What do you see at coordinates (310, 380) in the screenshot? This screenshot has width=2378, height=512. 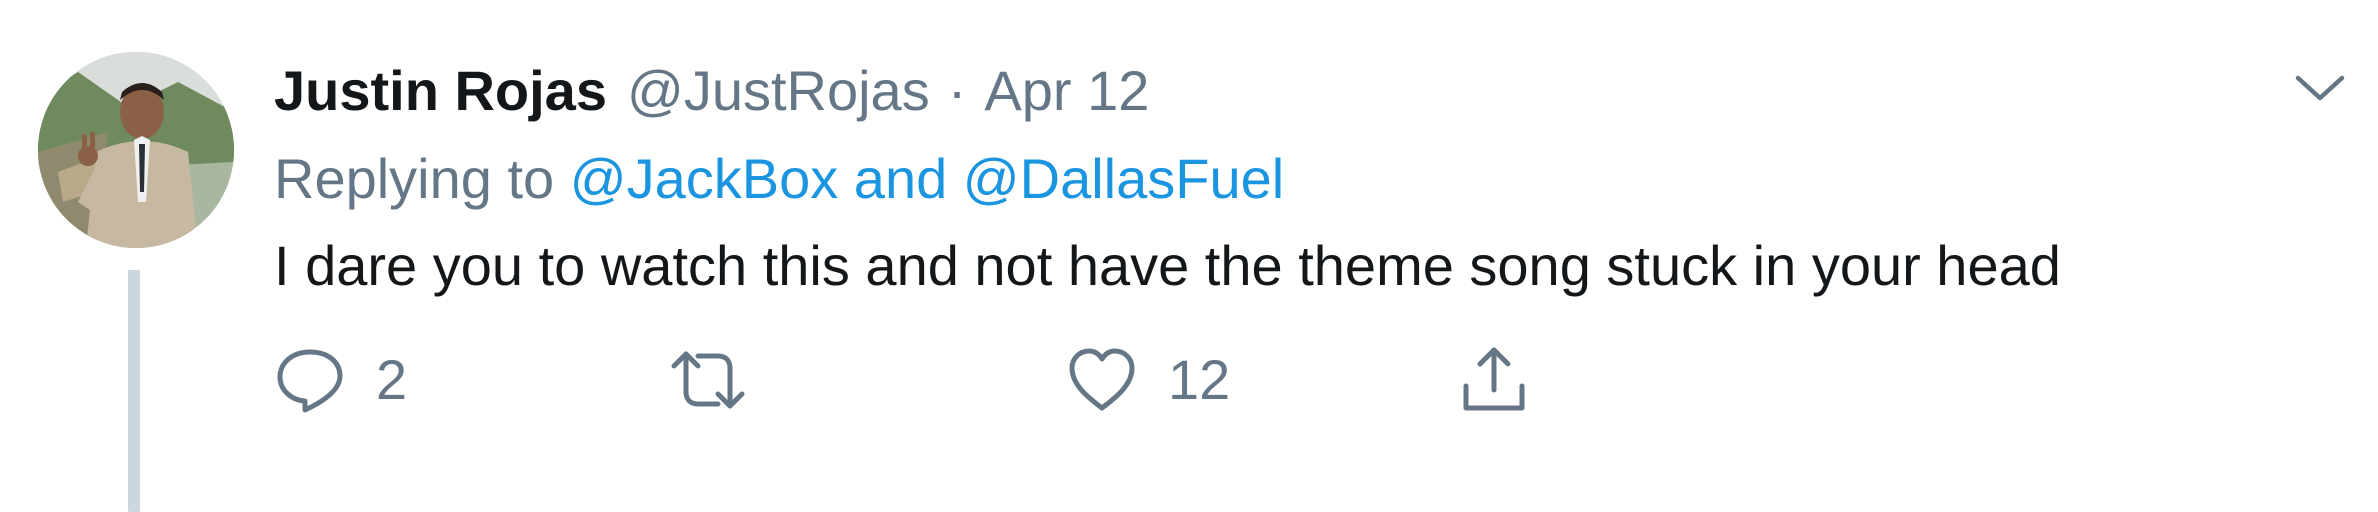 I see `reply-icon` at bounding box center [310, 380].